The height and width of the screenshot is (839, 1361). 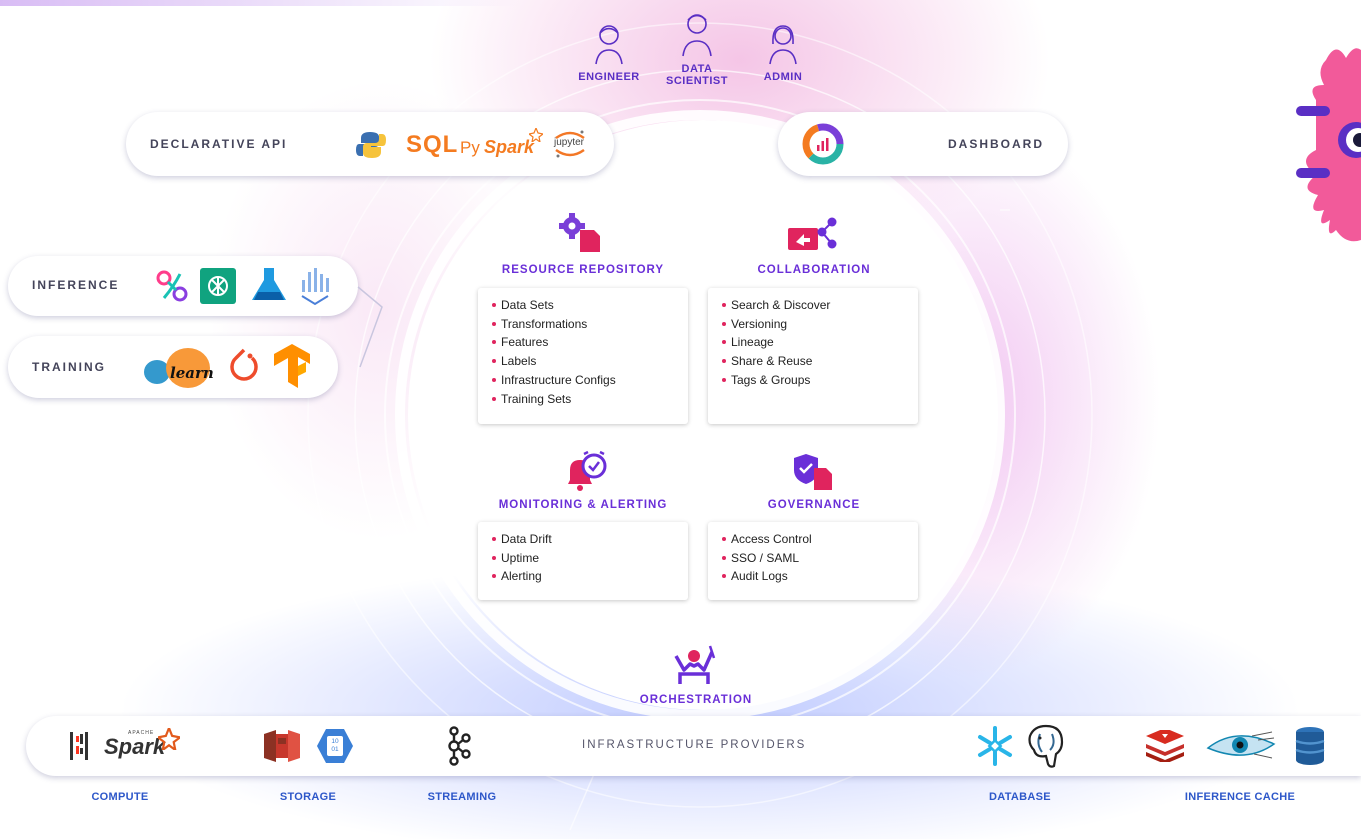 I want to click on bell-clock-icon, so click(x=587, y=470).